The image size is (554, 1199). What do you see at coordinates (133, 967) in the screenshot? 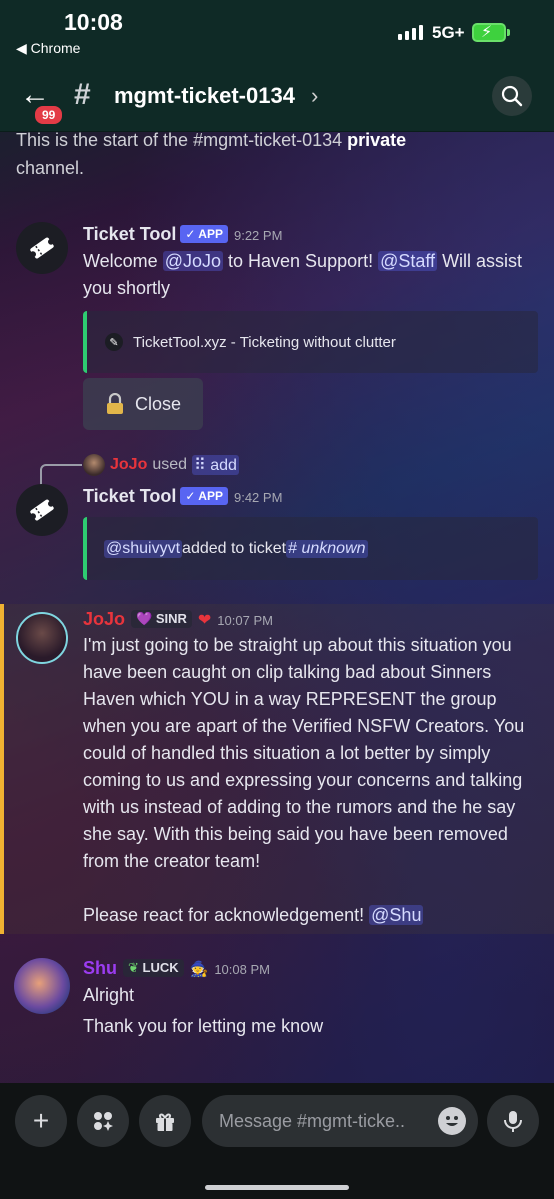
I see `leaf-icon: ❦` at bounding box center [133, 967].